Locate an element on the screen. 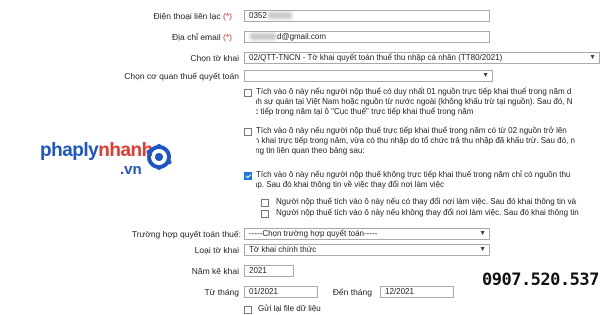 The height and width of the screenshot is (315, 600). type-label: Loại tờ khai is located at coordinates (216, 250).